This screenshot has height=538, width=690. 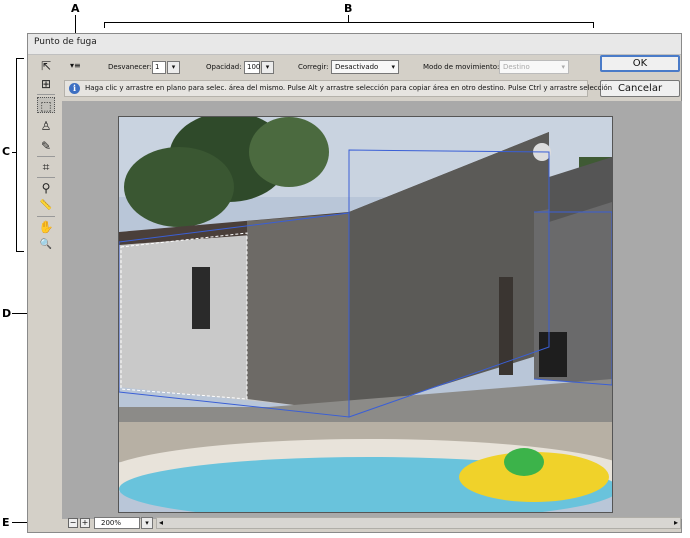 I want to click on zoom-in-icon: +, so click(x=85, y=523).